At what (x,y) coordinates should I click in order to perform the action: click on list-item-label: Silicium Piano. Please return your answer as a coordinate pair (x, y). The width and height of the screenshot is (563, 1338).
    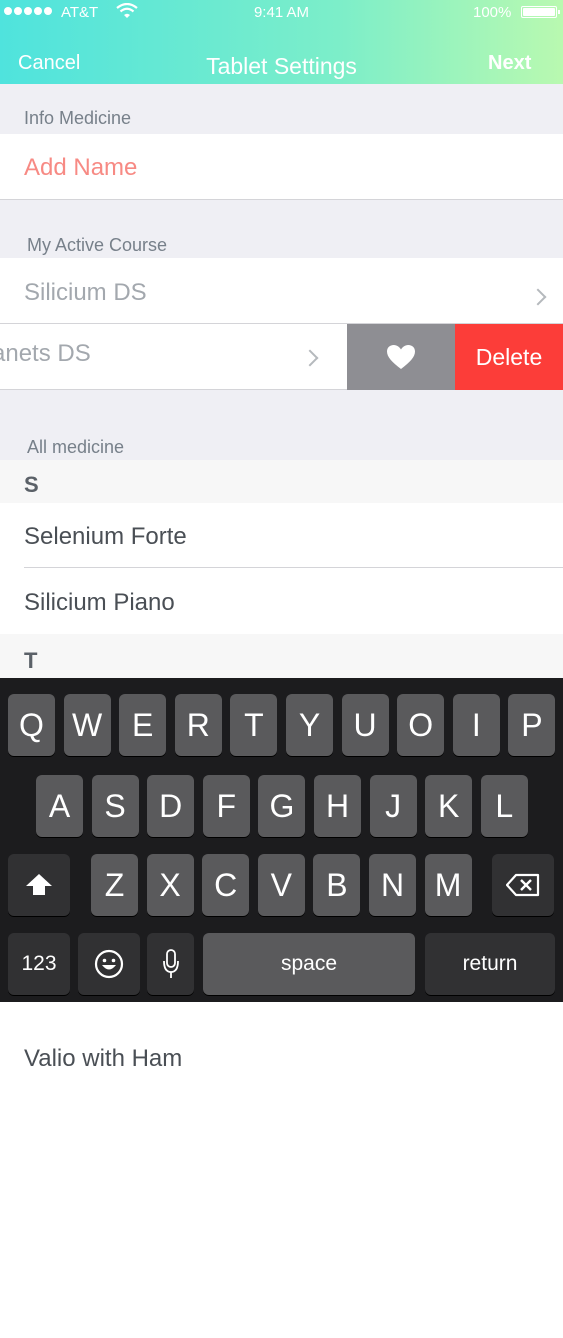
    Looking at the image, I should click on (99, 602).